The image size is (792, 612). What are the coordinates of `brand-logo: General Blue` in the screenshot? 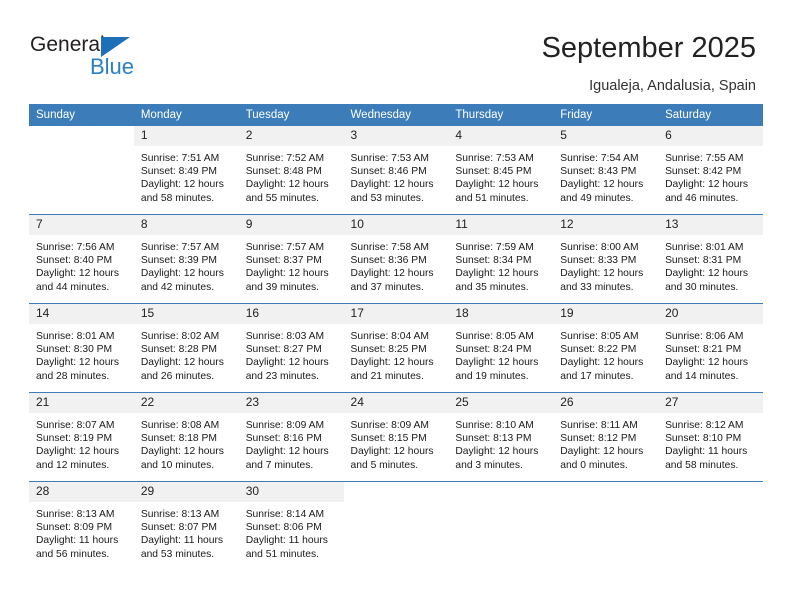 It's located at (120, 59).